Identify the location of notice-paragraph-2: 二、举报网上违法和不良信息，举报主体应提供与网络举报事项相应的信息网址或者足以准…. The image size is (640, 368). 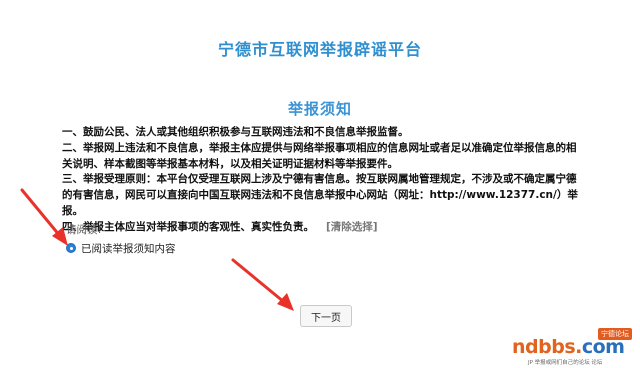
(319, 155).